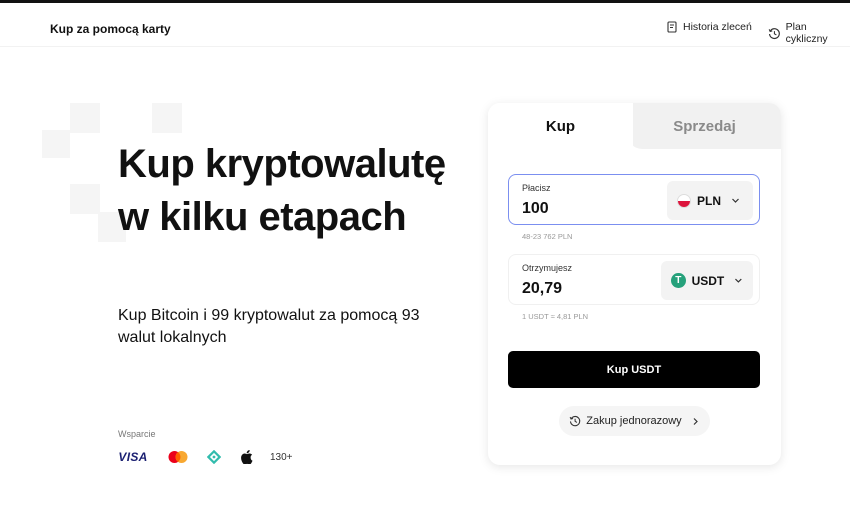 This screenshot has height=520, width=850. What do you see at coordinates (547, 268) in the screenshot?
I see `receive-label: Otrzymujesz` at bounding box center [547, 268].